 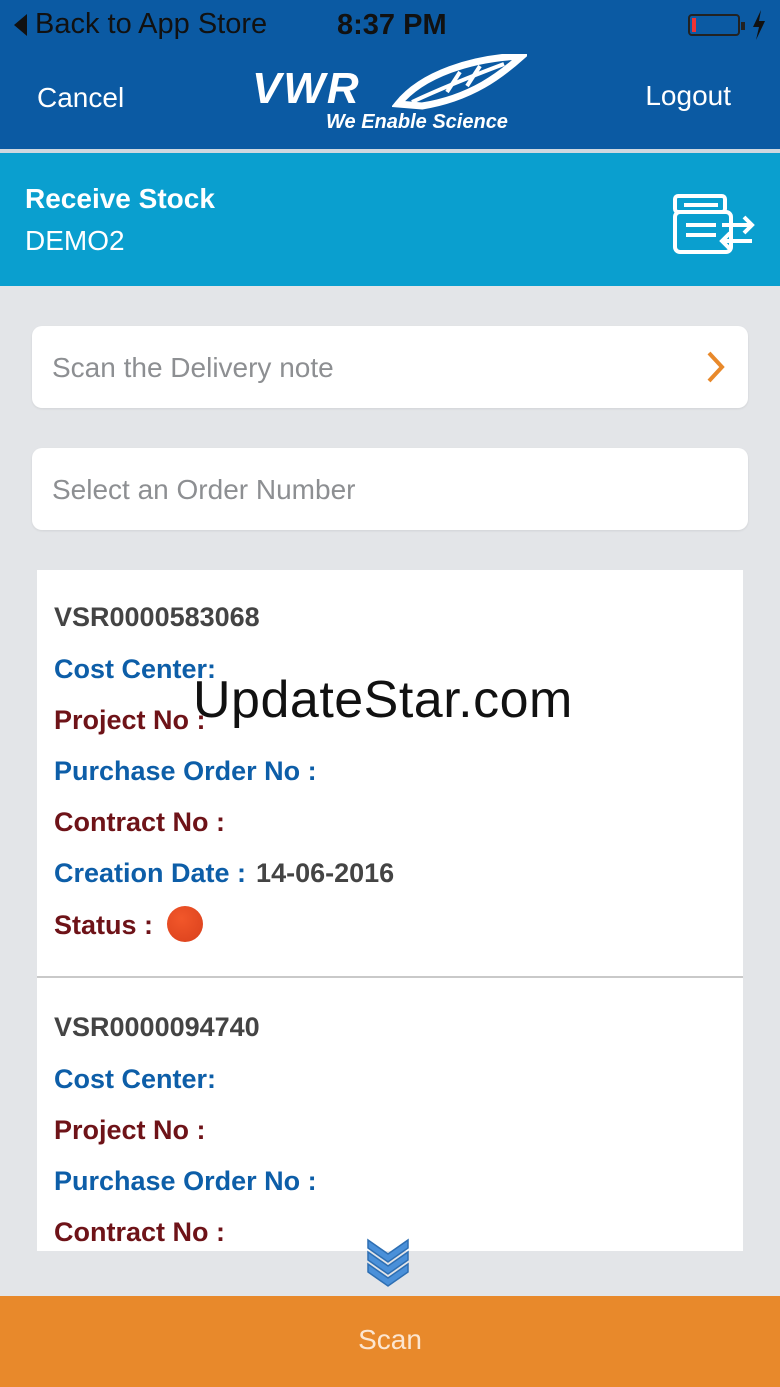 I want to click on scan-button: Scan, so click(x=390, y=1341).